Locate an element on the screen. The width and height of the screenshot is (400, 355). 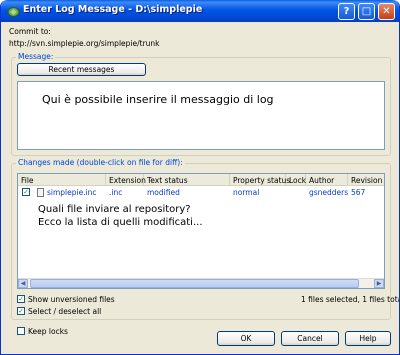
help-label: Help is located at coordinates (368, 338).